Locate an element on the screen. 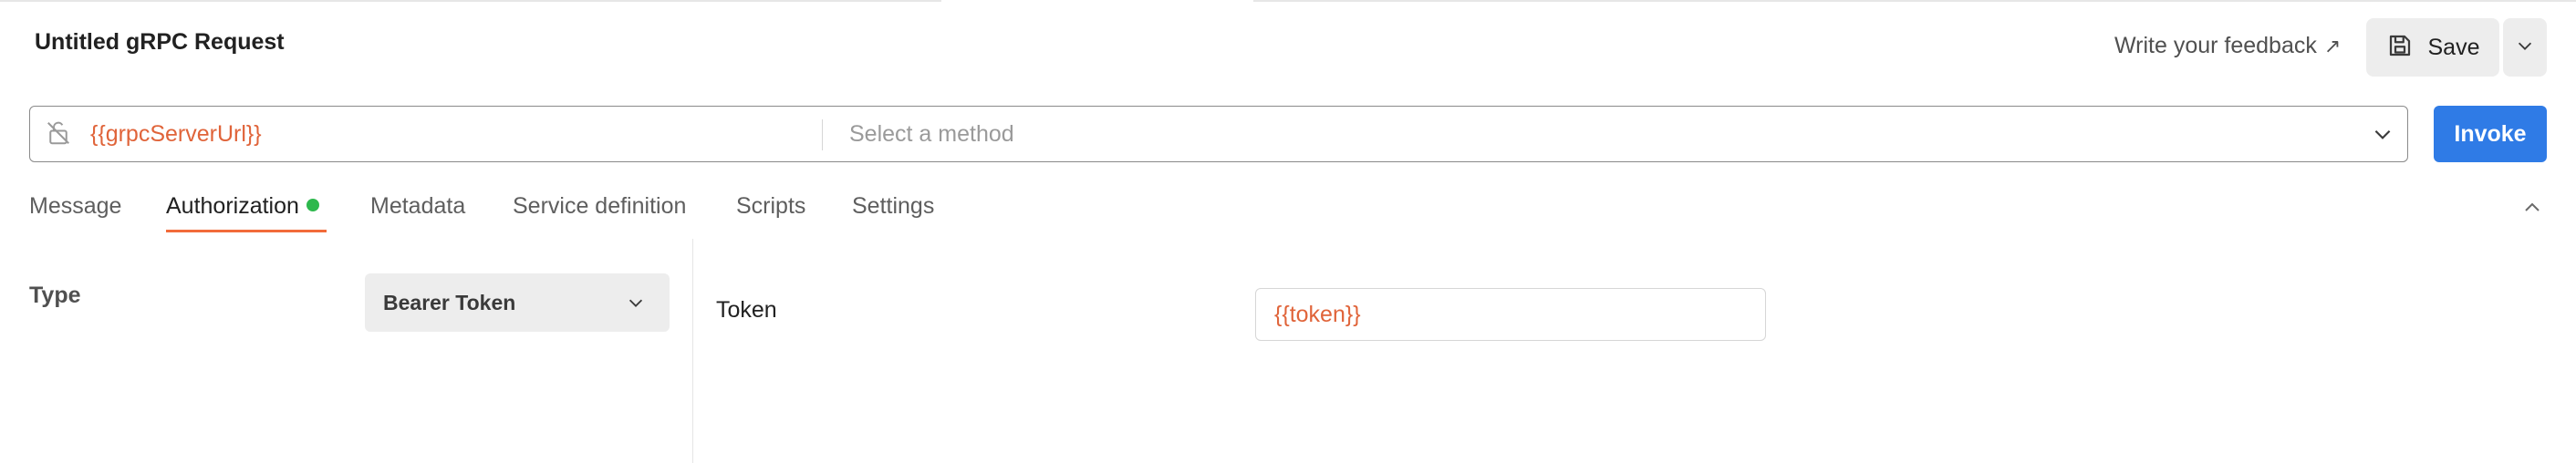 The height and width of the screenshot is (463, 2576). feedback-link: Write your feedback ↗ is located at coordinates (2227, 46).